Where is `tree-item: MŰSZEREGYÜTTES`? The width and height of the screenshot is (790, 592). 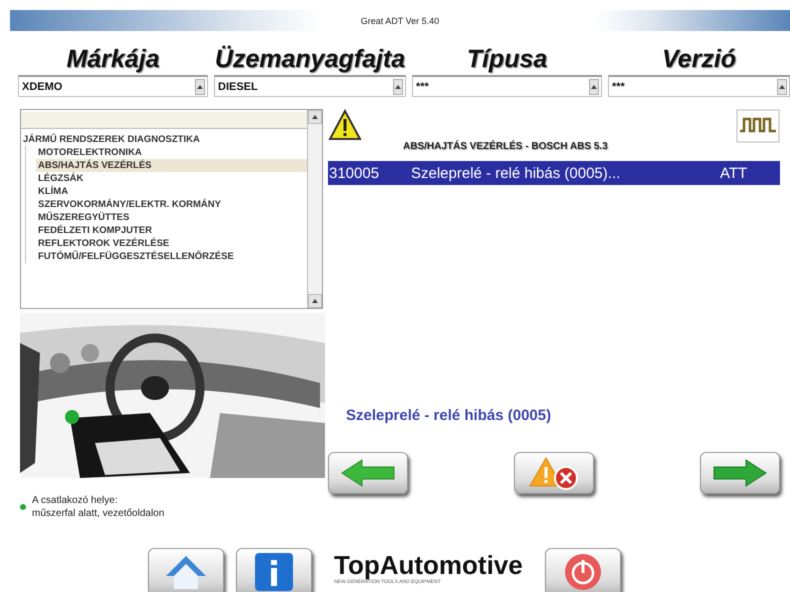
tree-item: MŰSZEREGYÜTTES is located at coordinates (171, 217).